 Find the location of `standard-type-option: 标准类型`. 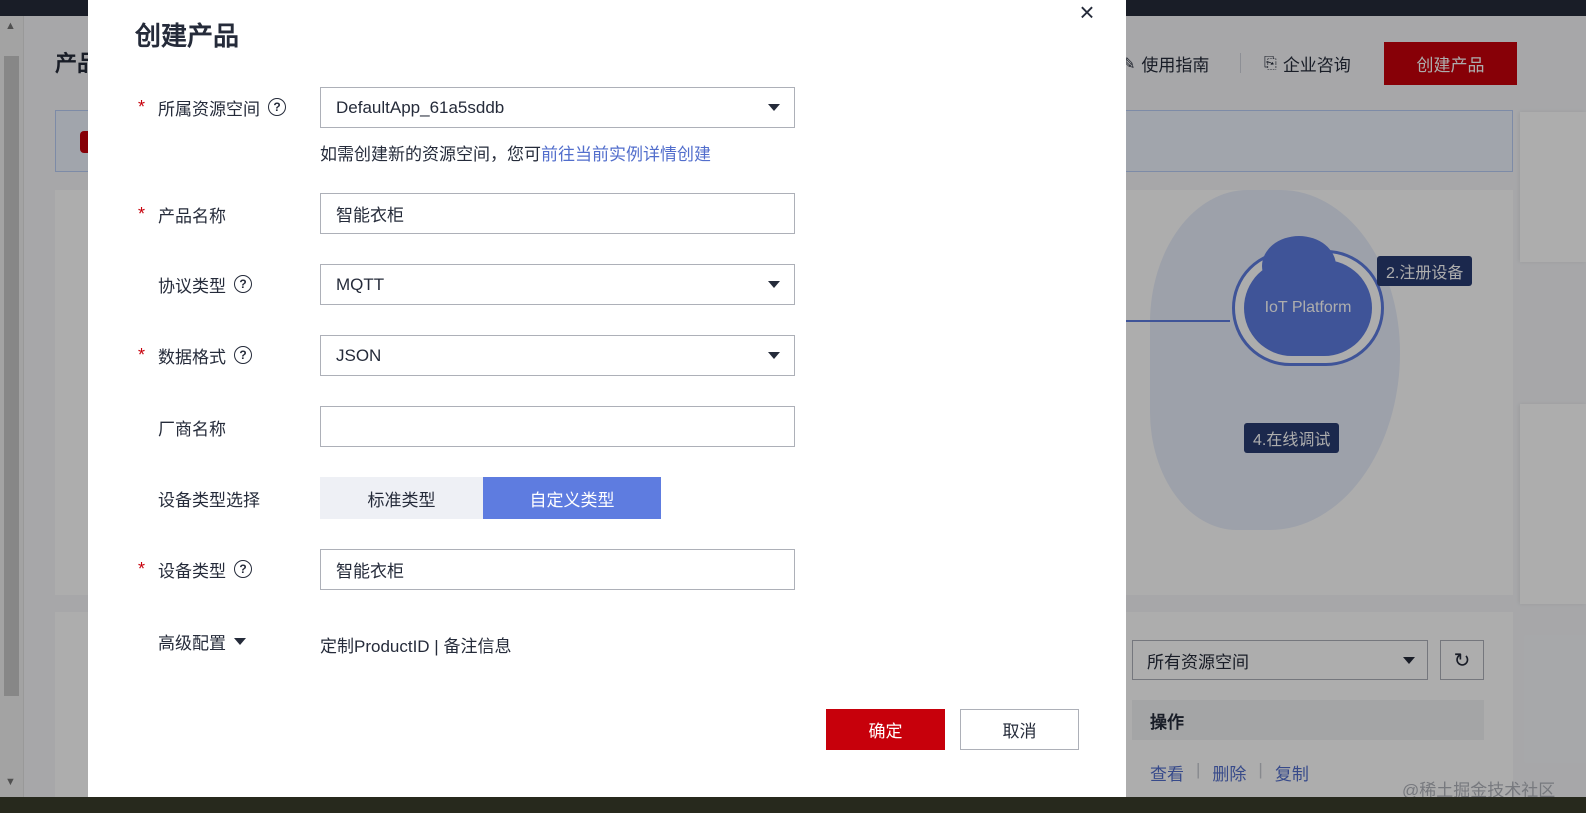

standard-type-option: 标准类型 is located at coordinates (401, 498).